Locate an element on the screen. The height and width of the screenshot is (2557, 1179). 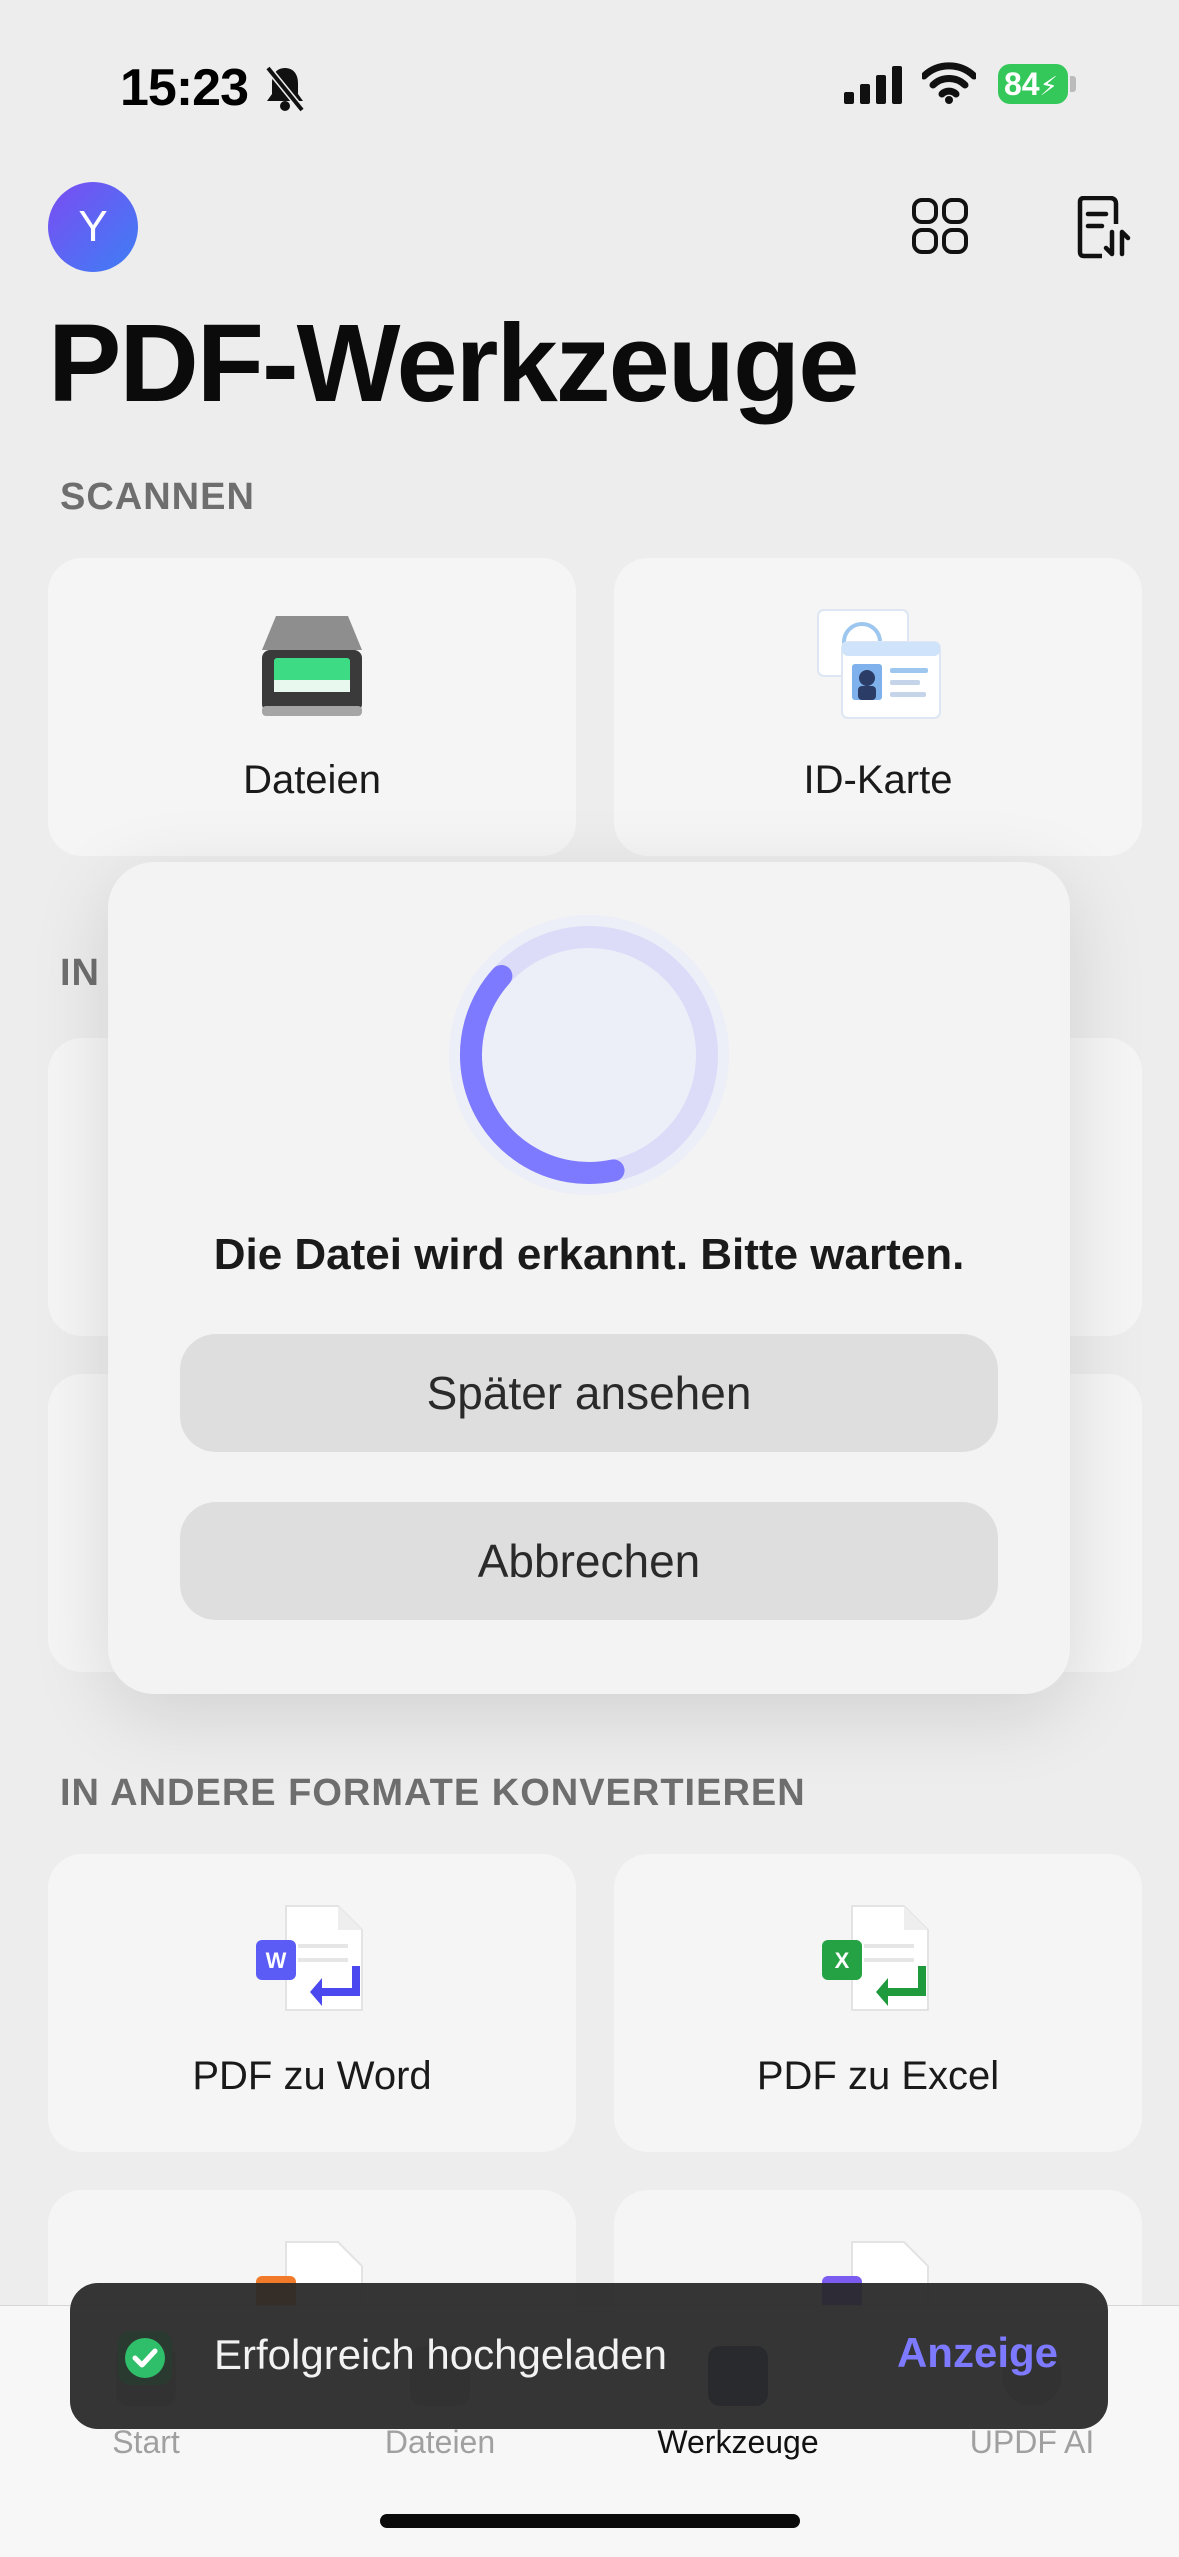
card-label: ID-Karte is located at coordinates (878, 780).